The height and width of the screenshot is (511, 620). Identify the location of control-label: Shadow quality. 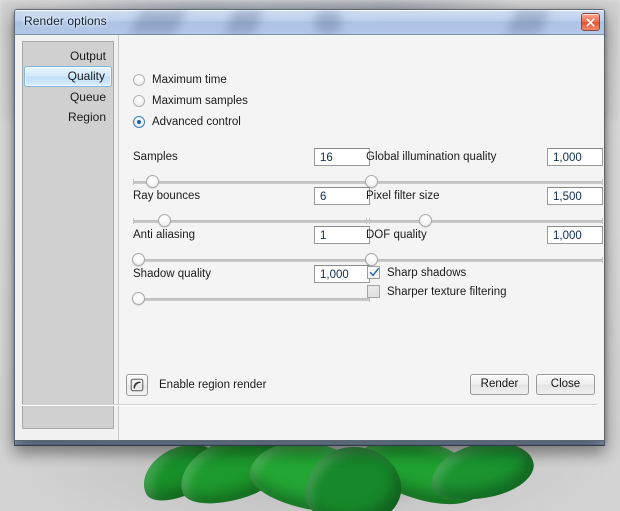
(172, 274).